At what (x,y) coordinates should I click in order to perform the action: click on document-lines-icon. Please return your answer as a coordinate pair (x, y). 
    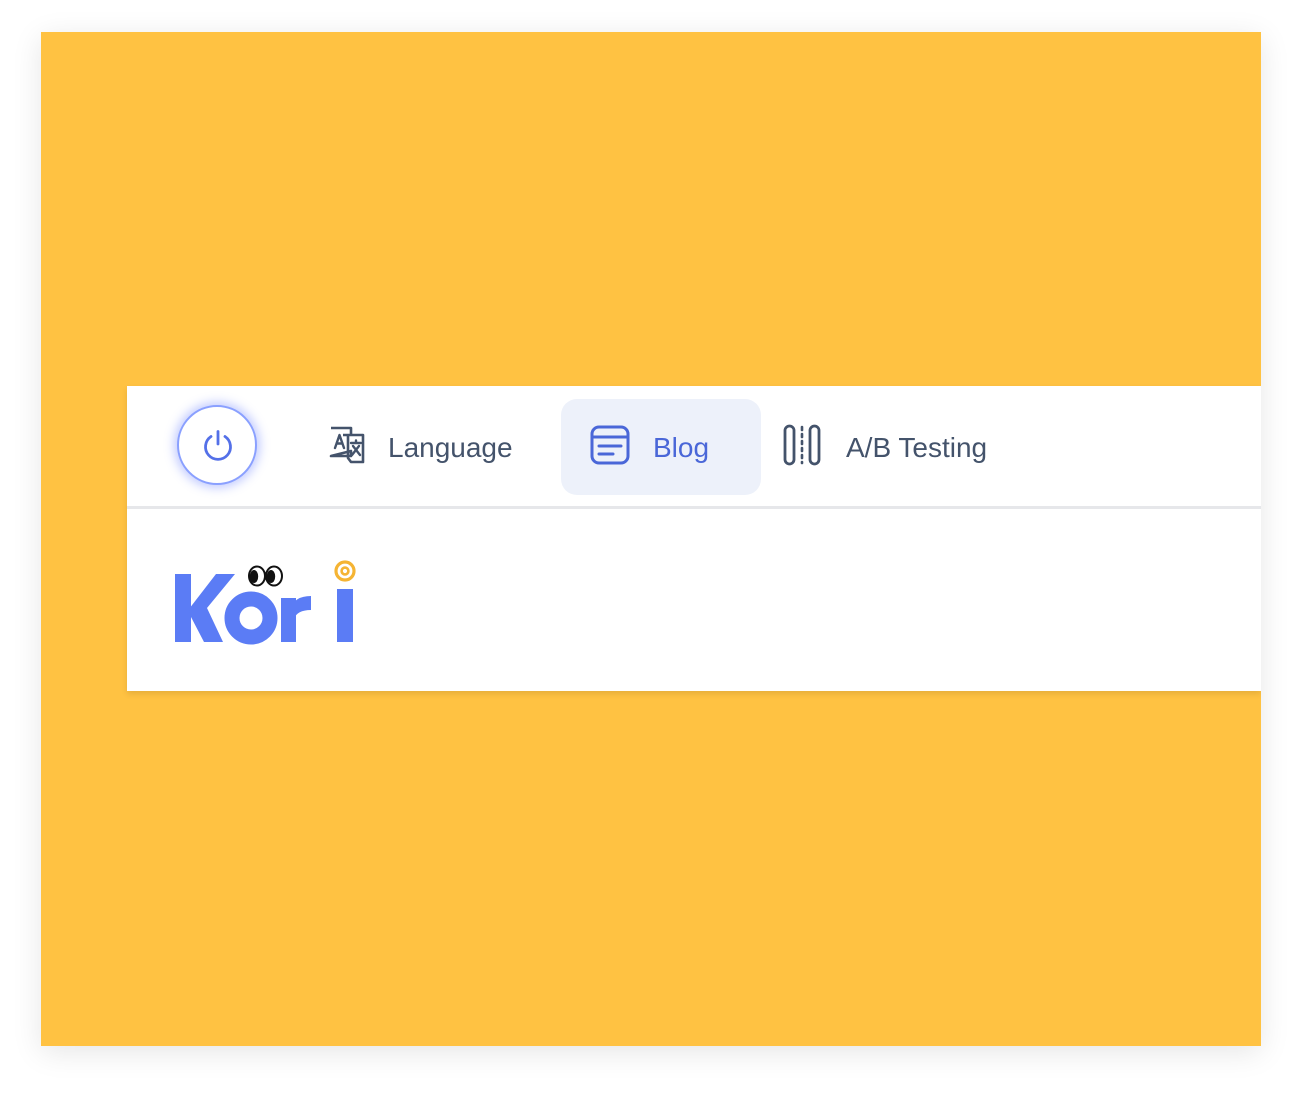
    Looking at the image, I should click on (610, 447).